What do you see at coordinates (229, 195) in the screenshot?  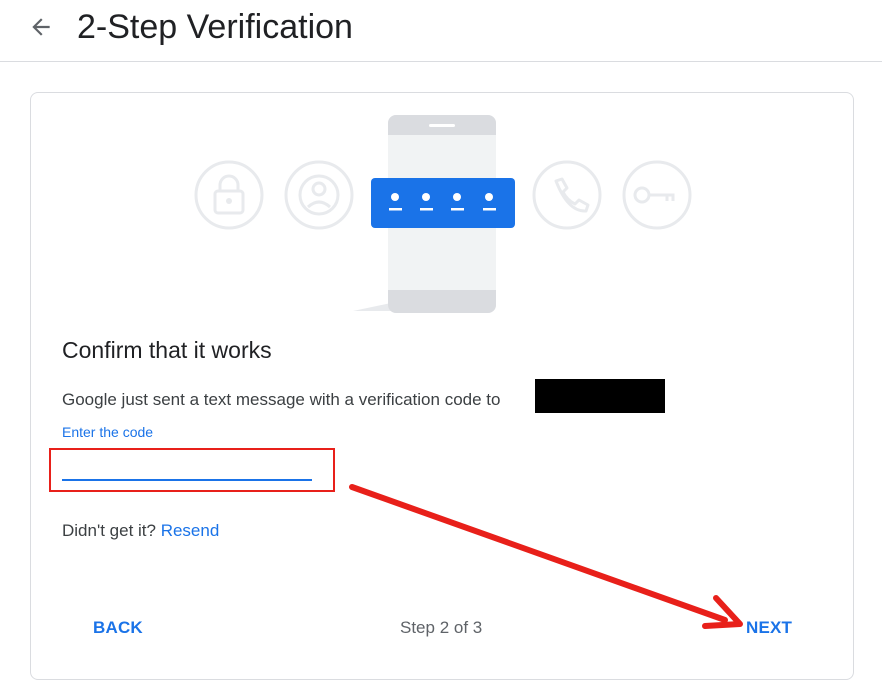 I see `lock-icon` at bounding box center [229, 195].